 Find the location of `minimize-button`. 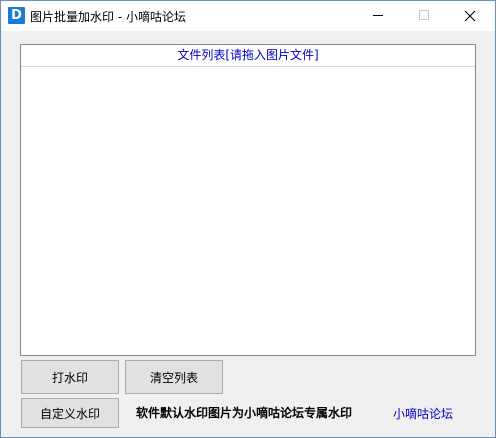

minimize-button is located at coordinates (378, 16).